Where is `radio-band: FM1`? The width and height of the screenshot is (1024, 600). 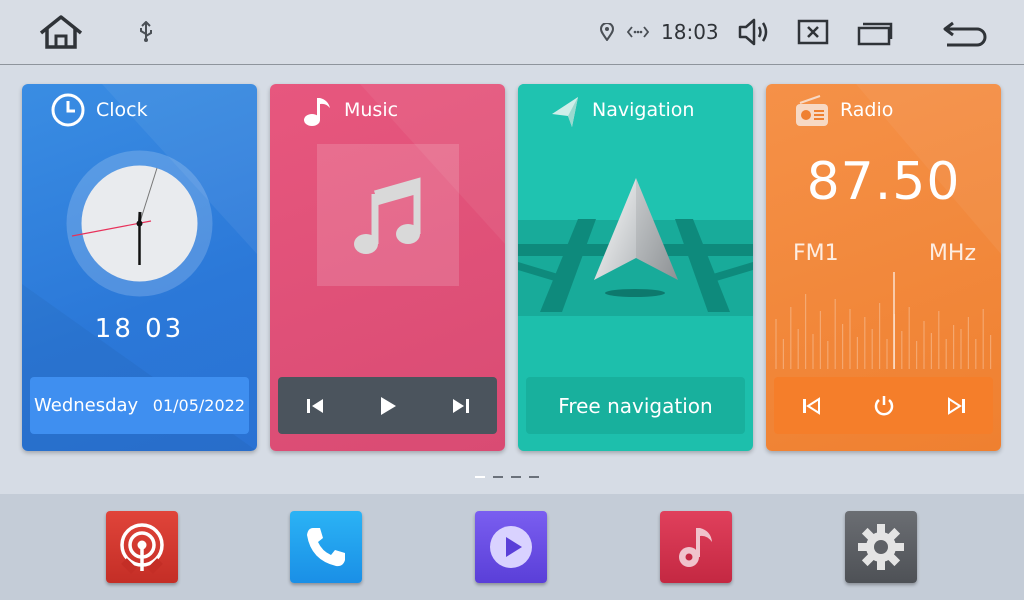
radio-band: FM1 is located at coordinates (816, 253).